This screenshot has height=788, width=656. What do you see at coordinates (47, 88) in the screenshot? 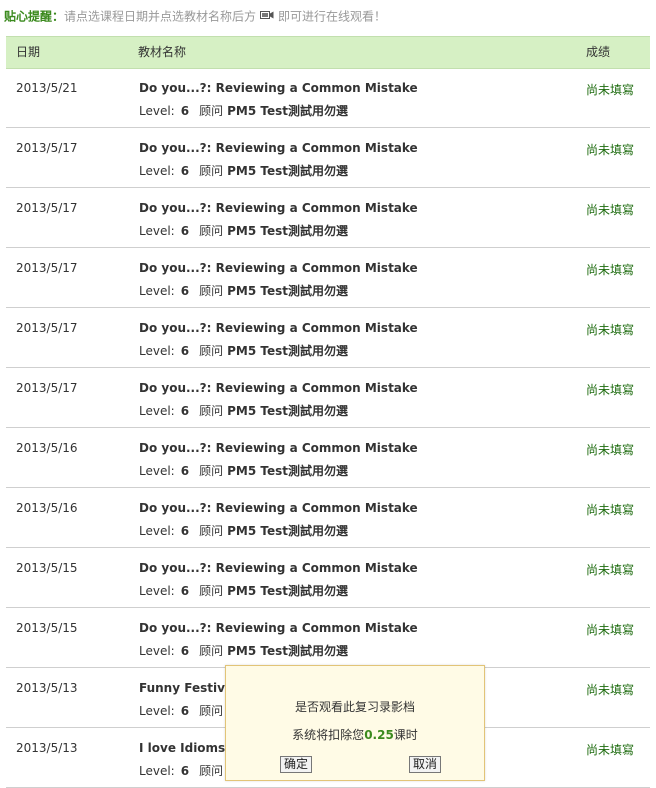
I see `course-date: 2013/5/21` at bounding box center [47, 88].